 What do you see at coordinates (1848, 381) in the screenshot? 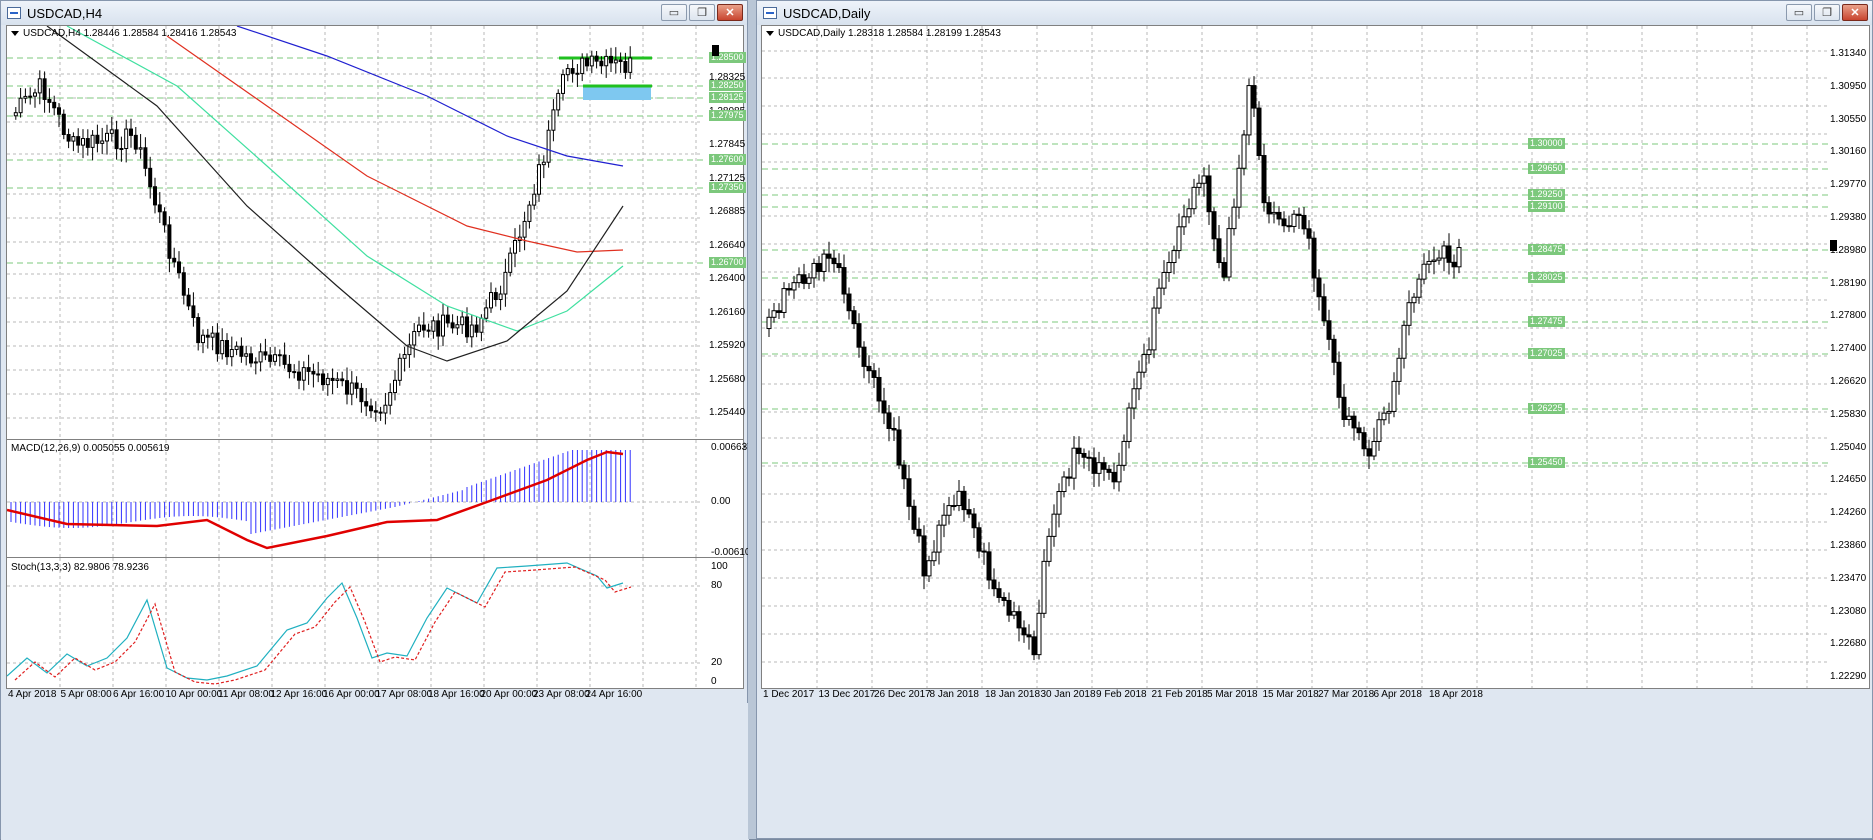
I see `price-axis-label: 1.26620` at bounding box center [1848, 381].